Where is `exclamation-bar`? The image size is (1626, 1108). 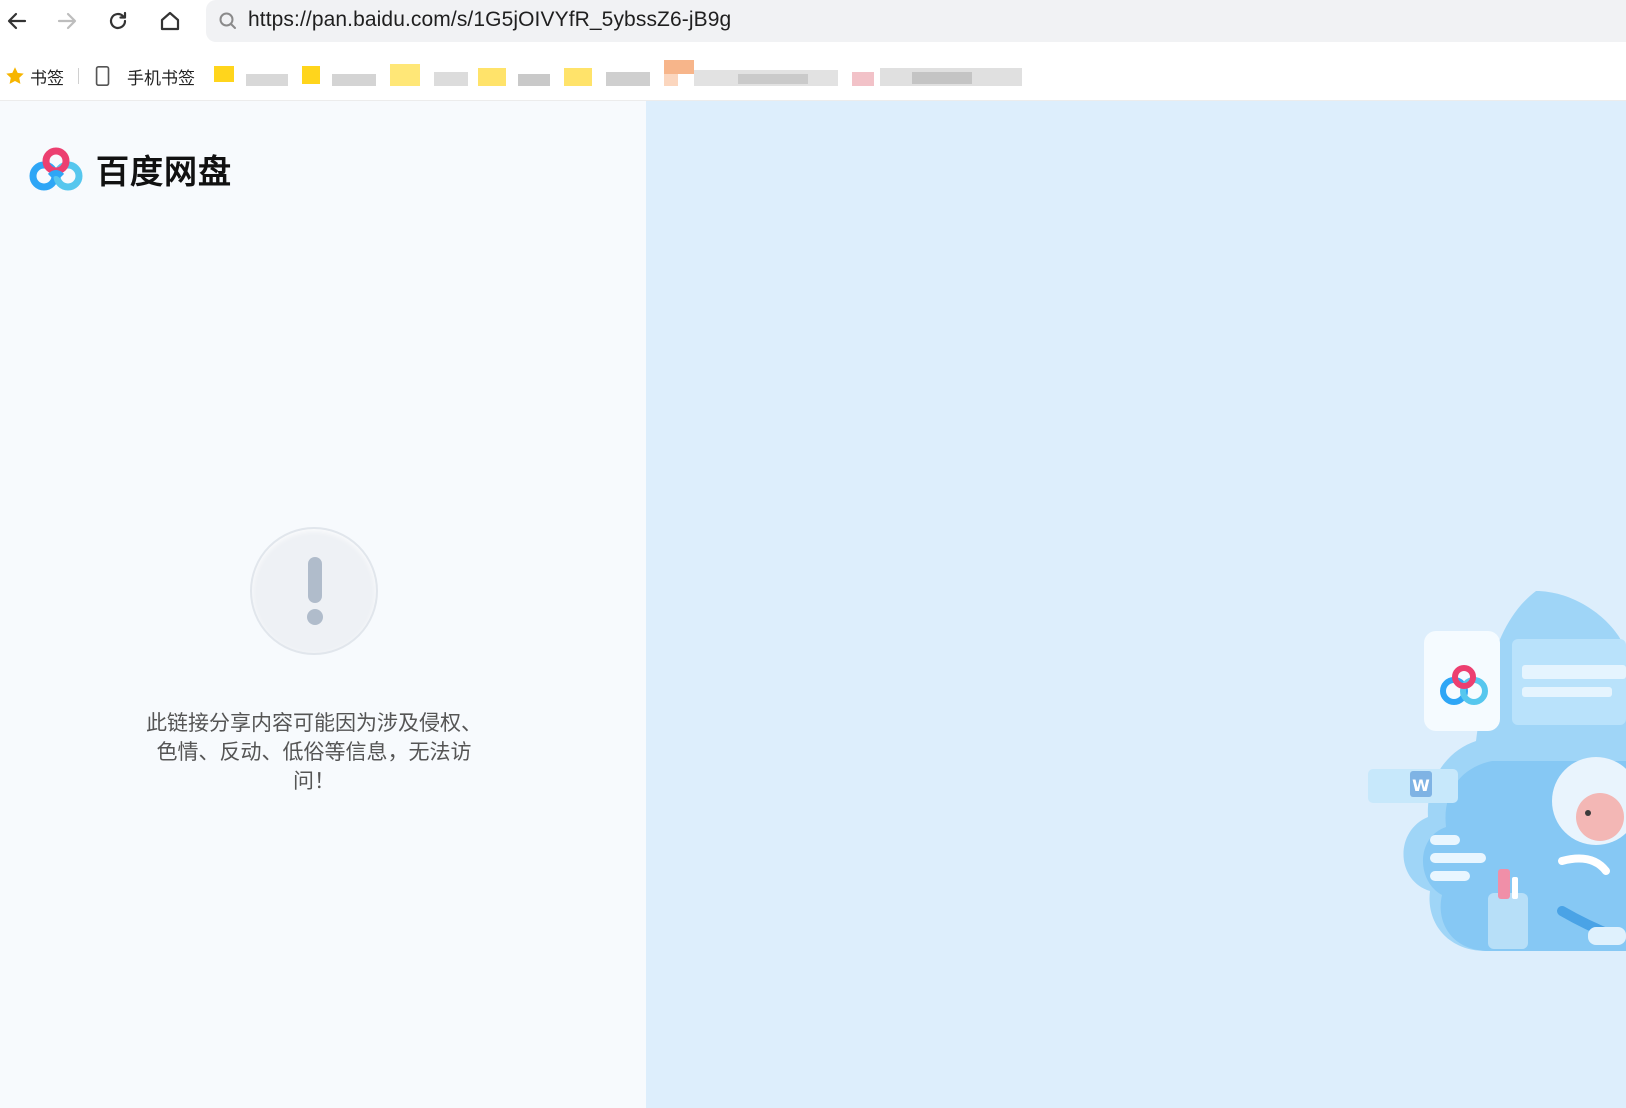 exclamation-bar is located at coordinates (315, 580).